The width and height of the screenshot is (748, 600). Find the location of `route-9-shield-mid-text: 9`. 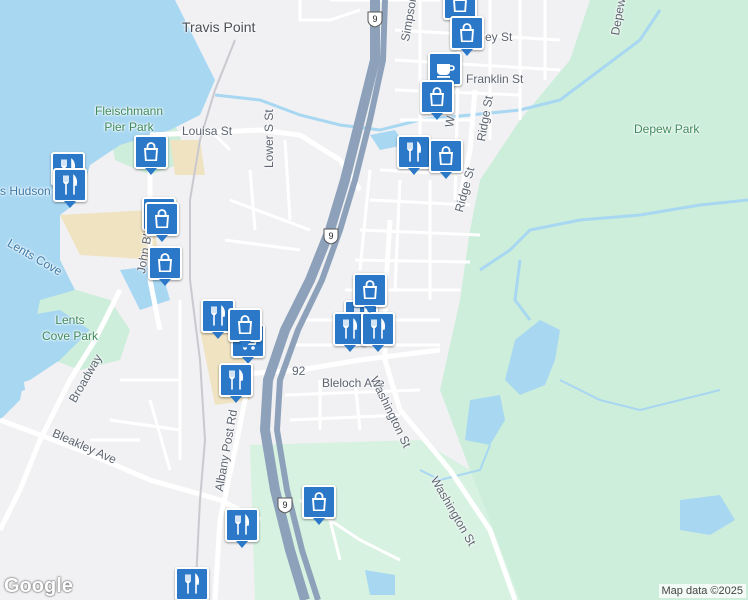

route-9-shield-mid-text: 9 is located at coordinates (330, 236).